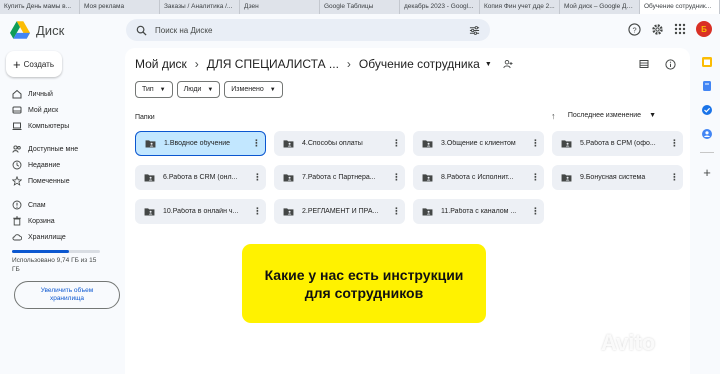 This screenshot has width=720, height=374. I want to click on folder-name: 9.Бонусная система, so click(613, 177).